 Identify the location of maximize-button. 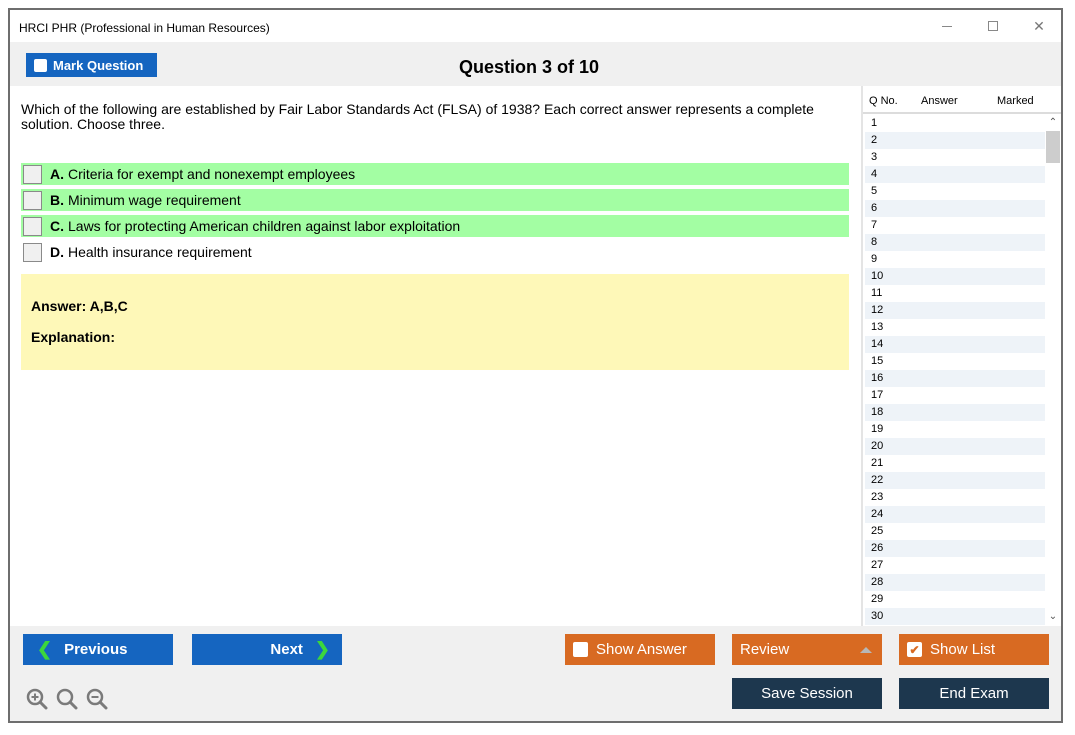
(993, 26).